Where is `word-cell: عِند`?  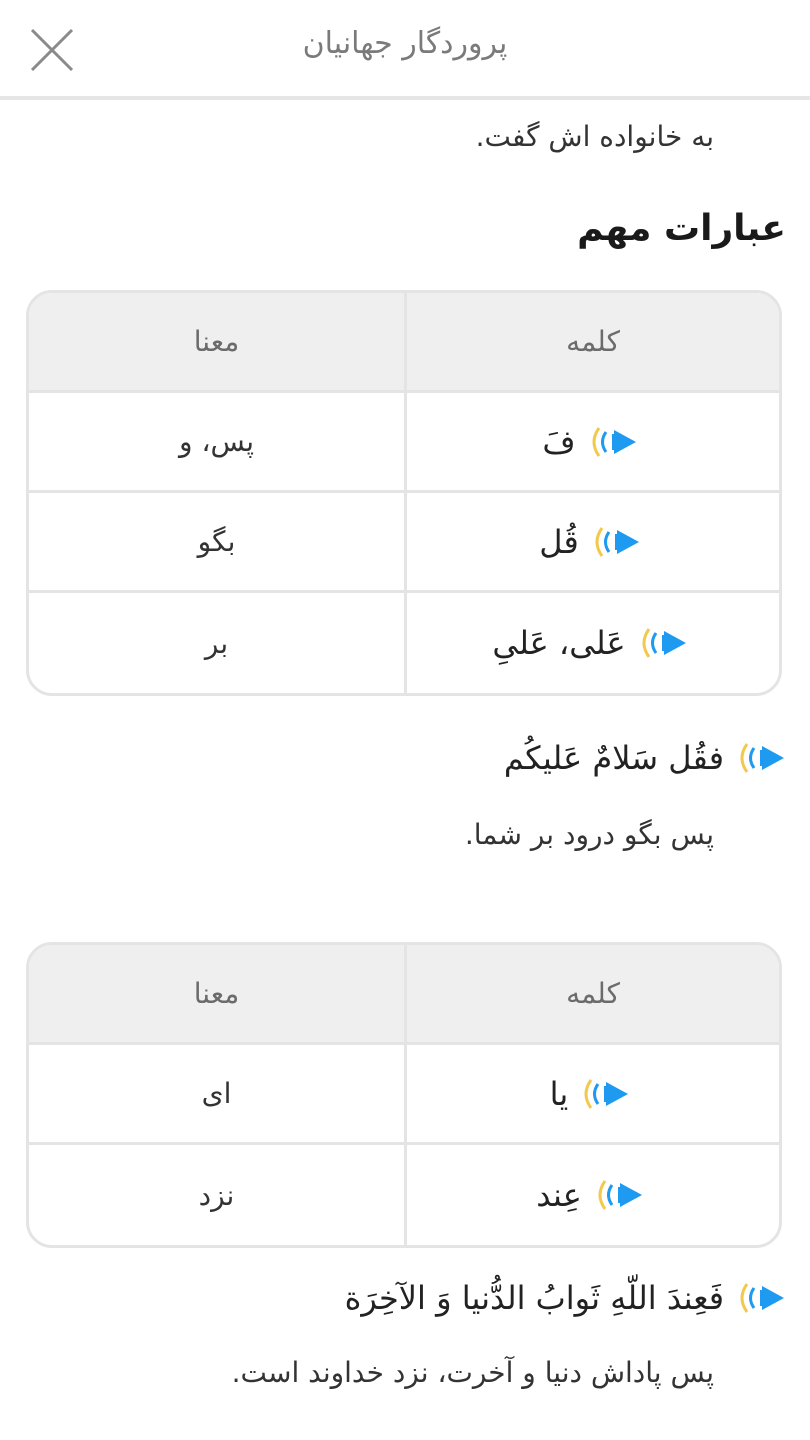
word-cell: عِند is located at coordinates (591, 1195).